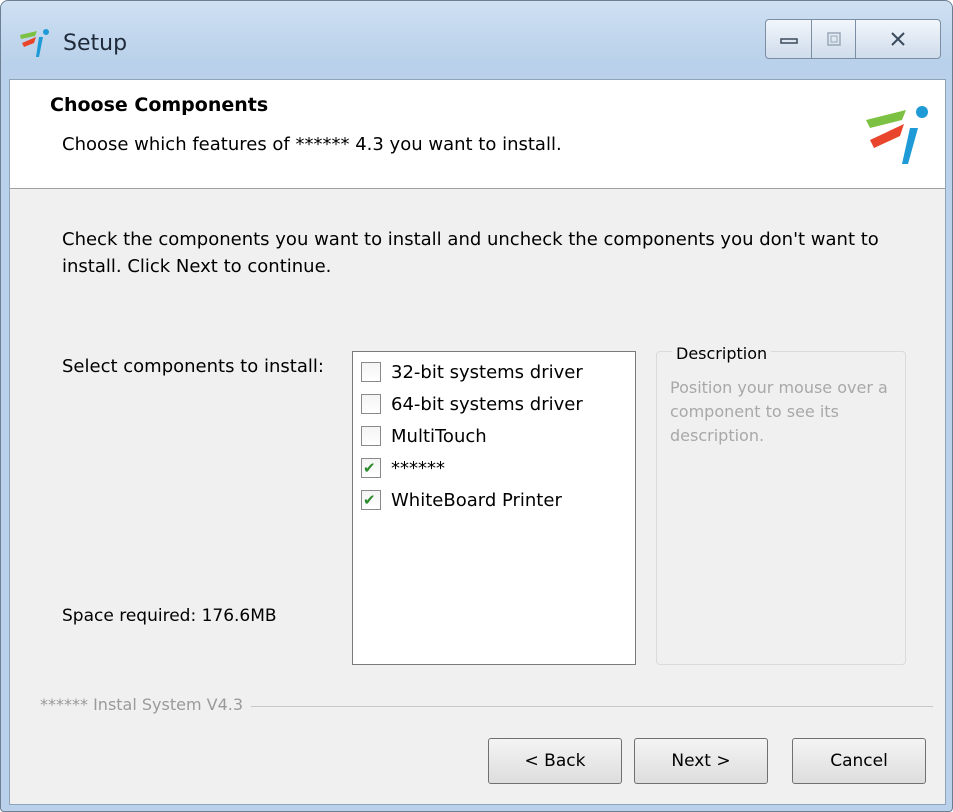 This screenshot has width=953, height=812. I want to click on component-label: MultiTouch, so click(439, 436).